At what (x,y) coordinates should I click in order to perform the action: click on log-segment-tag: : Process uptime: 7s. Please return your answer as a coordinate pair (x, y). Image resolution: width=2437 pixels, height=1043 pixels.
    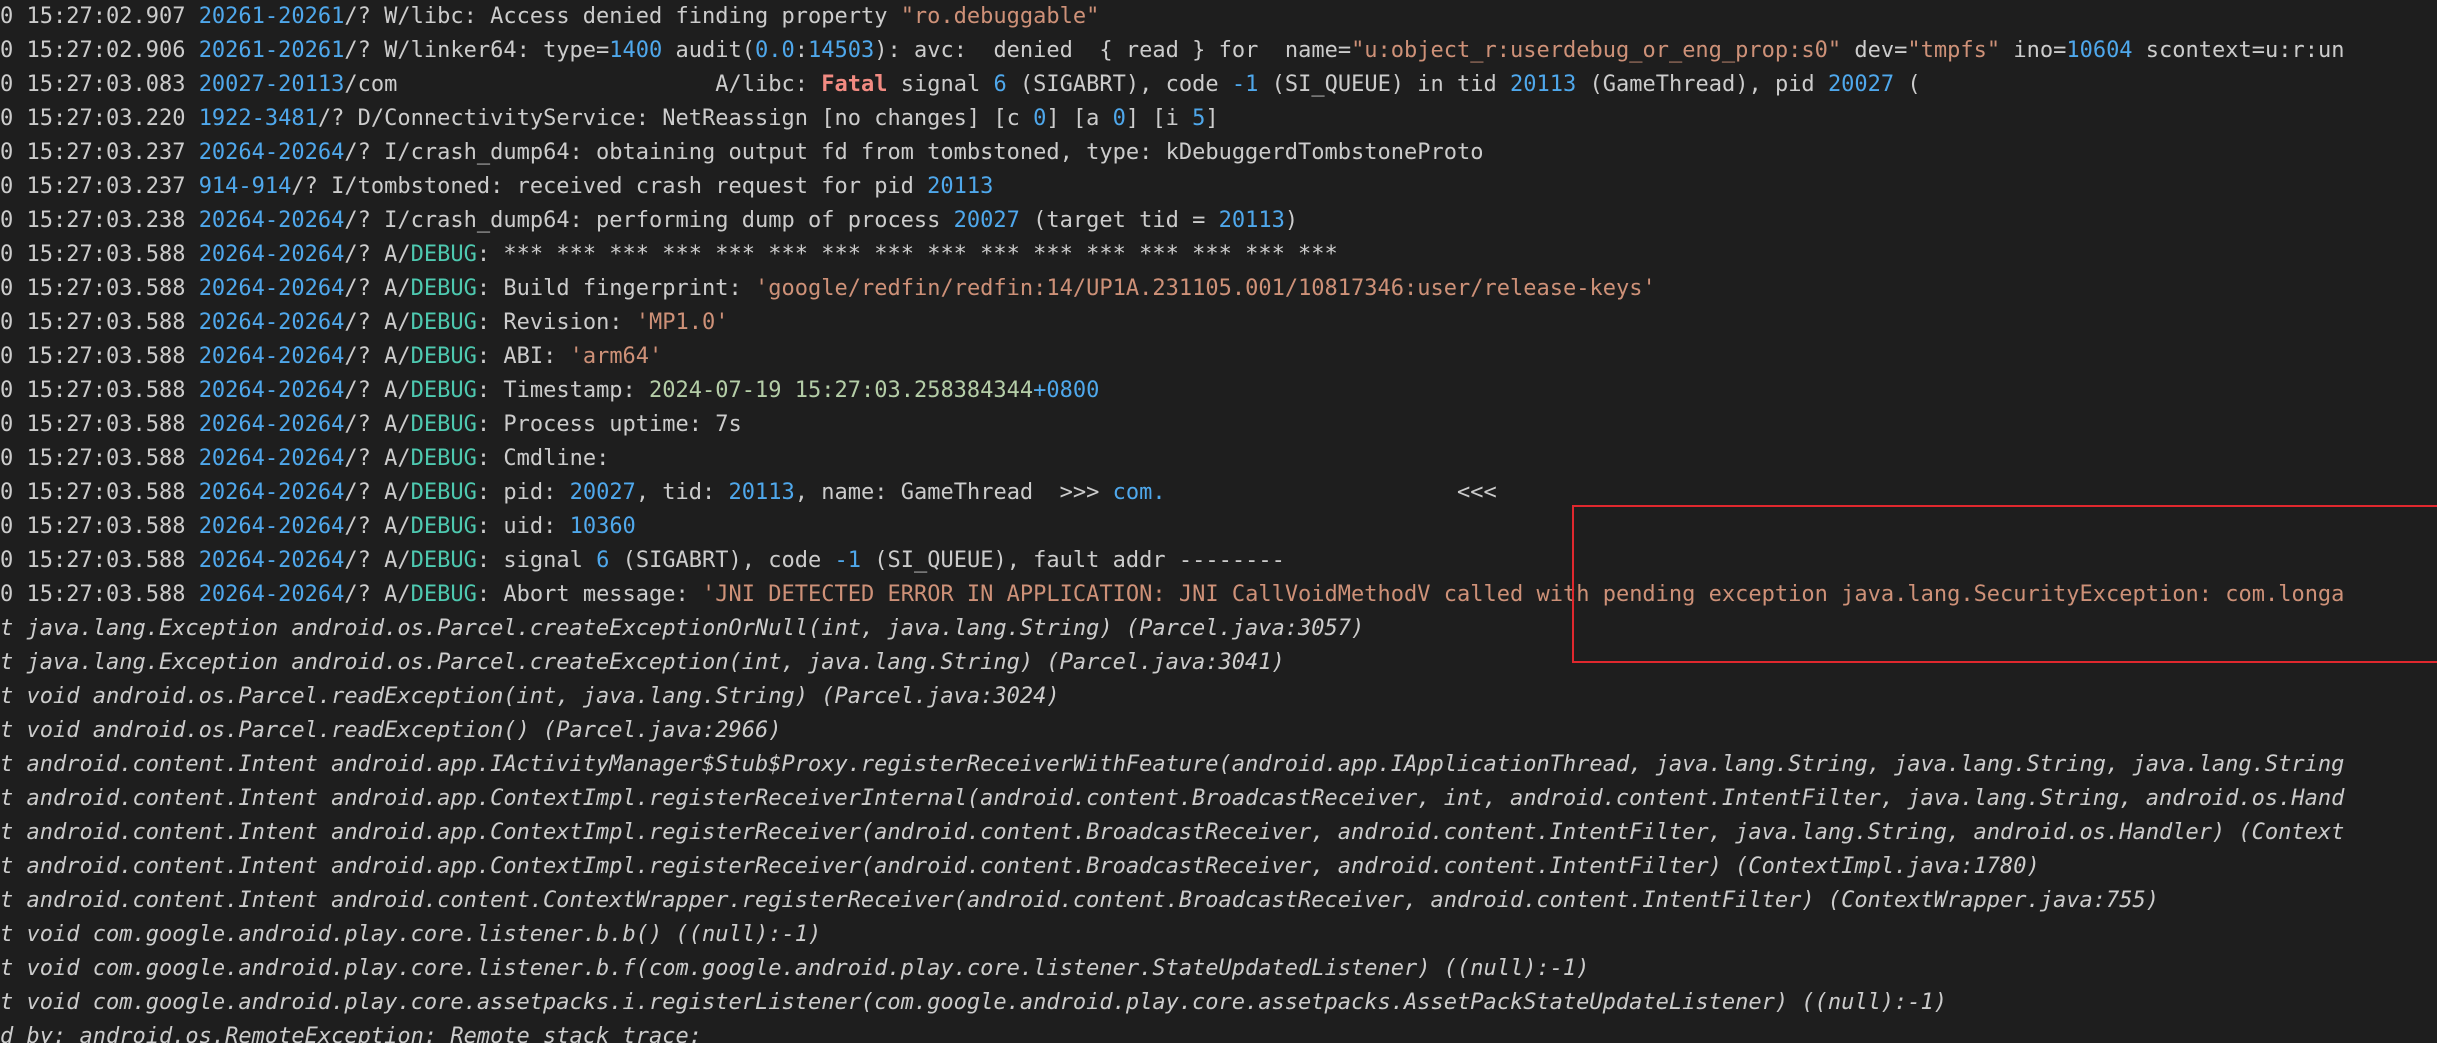
    Looking at the image, I should click on (609, 424).